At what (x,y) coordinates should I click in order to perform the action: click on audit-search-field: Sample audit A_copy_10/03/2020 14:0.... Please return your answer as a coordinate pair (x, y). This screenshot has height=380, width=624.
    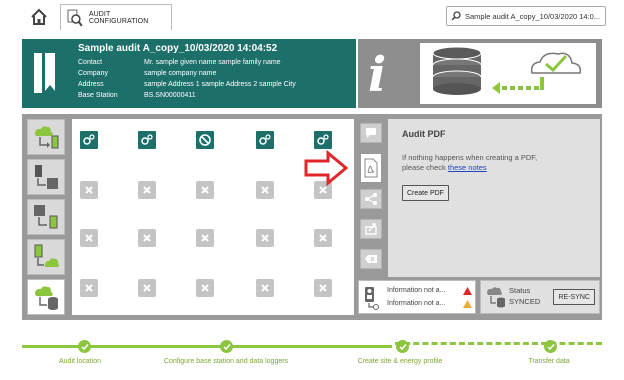
    Looking at the image, I should click on (526, 16).